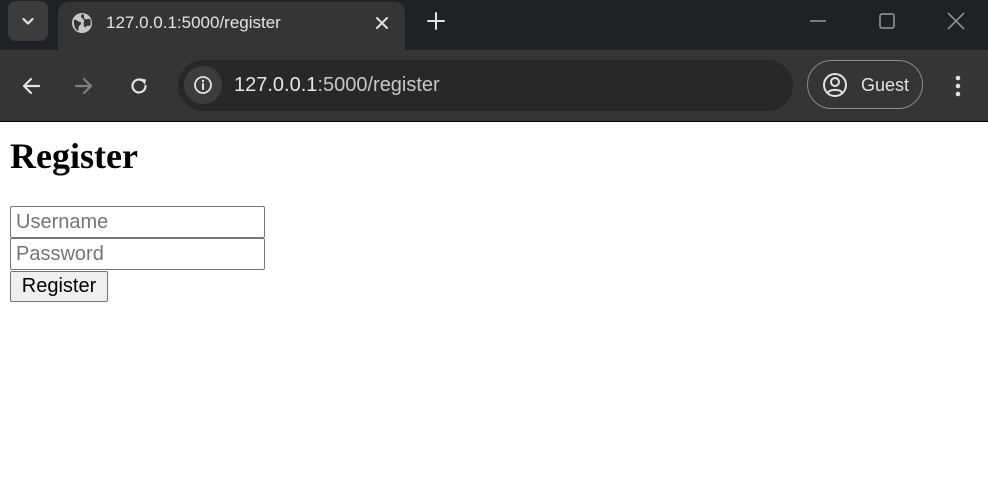  I want to click on more-vertical-icon, so click(958, 86).